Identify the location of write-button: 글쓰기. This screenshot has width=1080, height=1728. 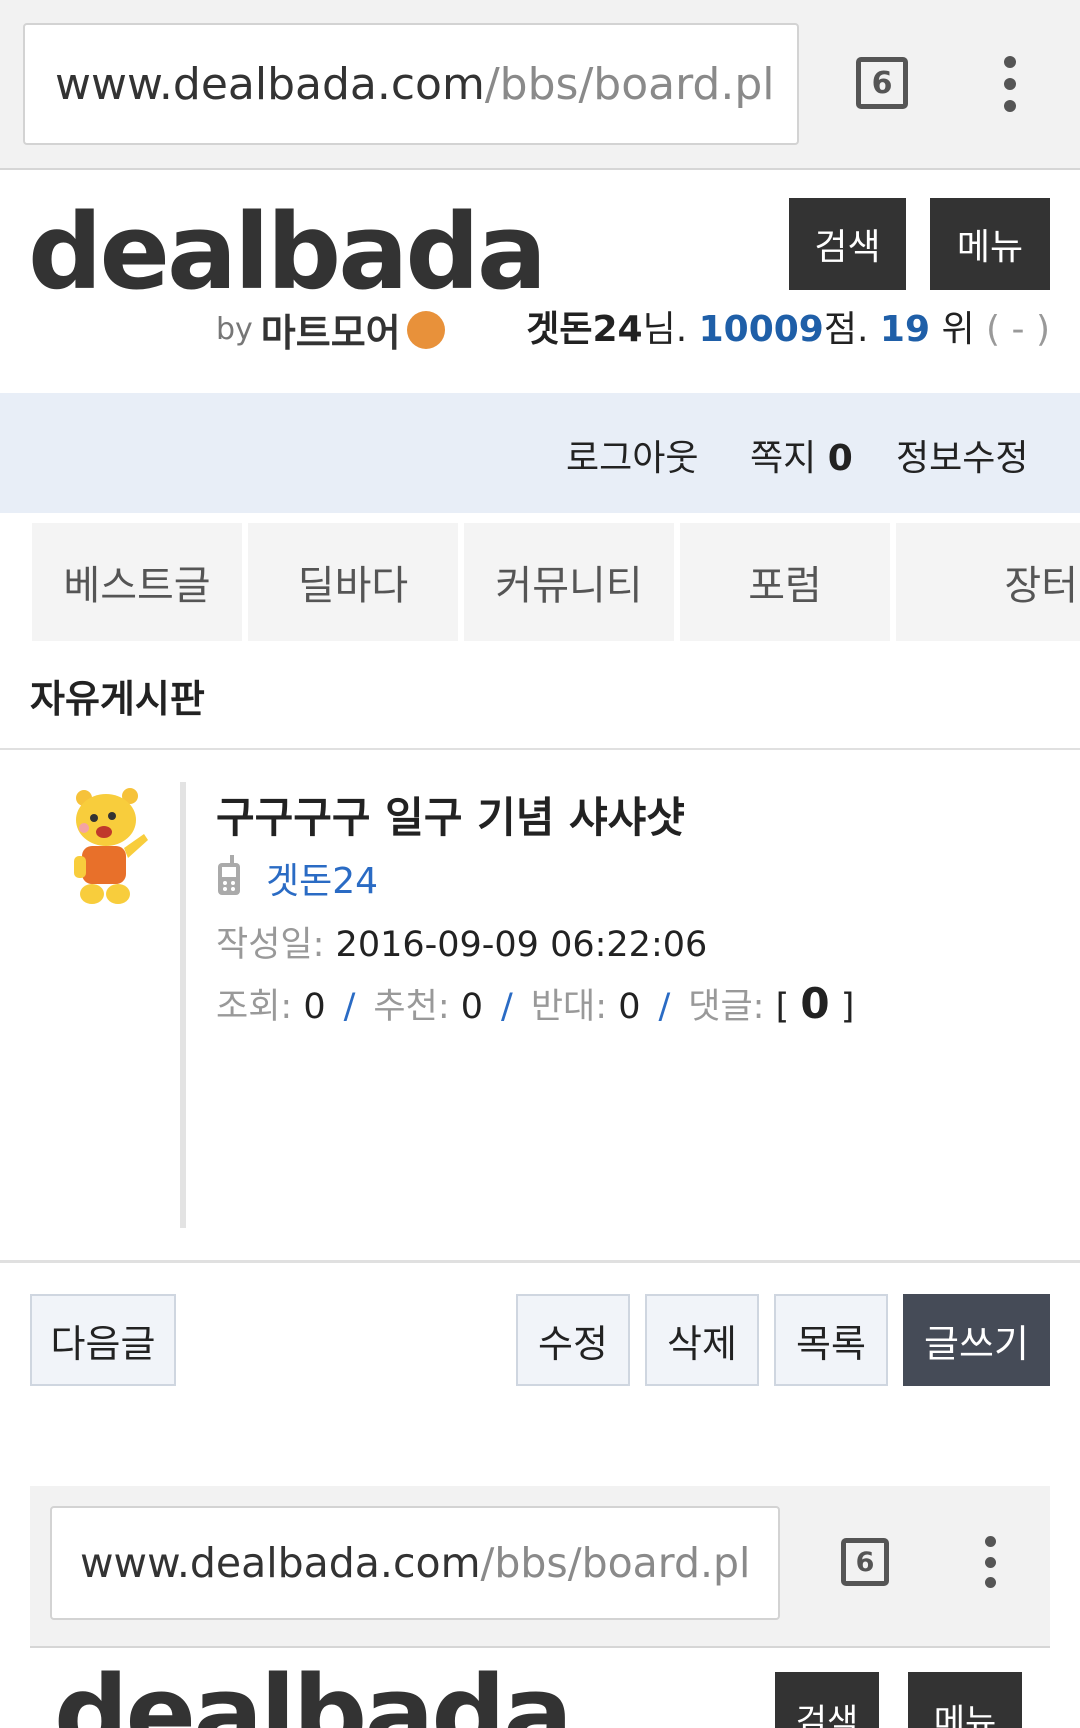
(976, 1340).